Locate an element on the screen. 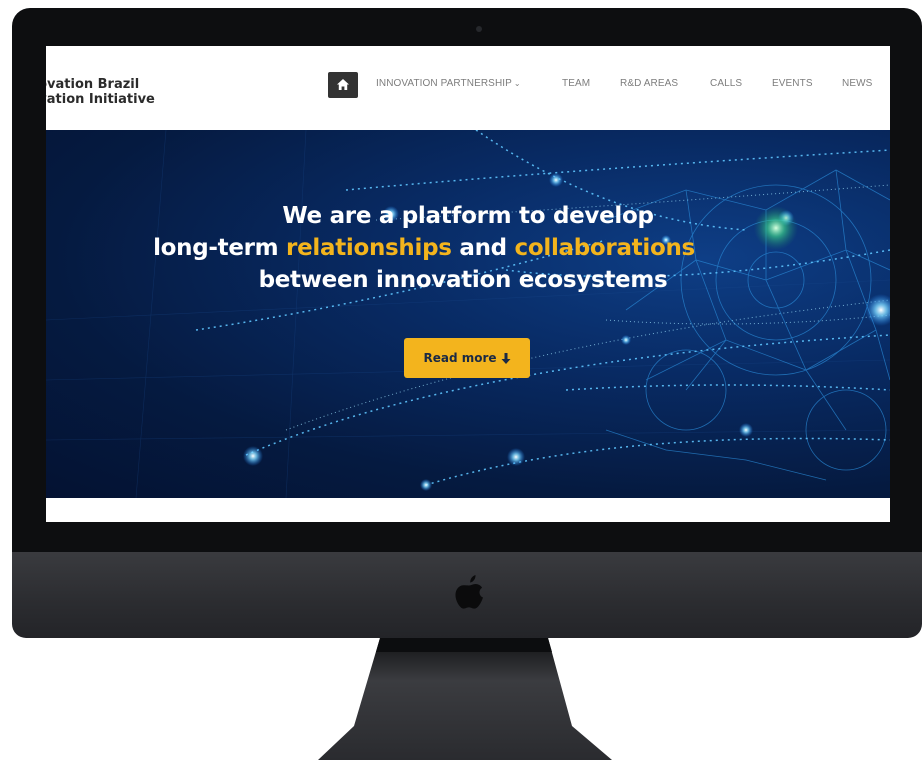 Image resolution: width=922 pixels, height=760 pixels. nav-item-innovation-partnership: INNOVATION PARTNERSHIP ⌄ is located at coordinates (448, 83).